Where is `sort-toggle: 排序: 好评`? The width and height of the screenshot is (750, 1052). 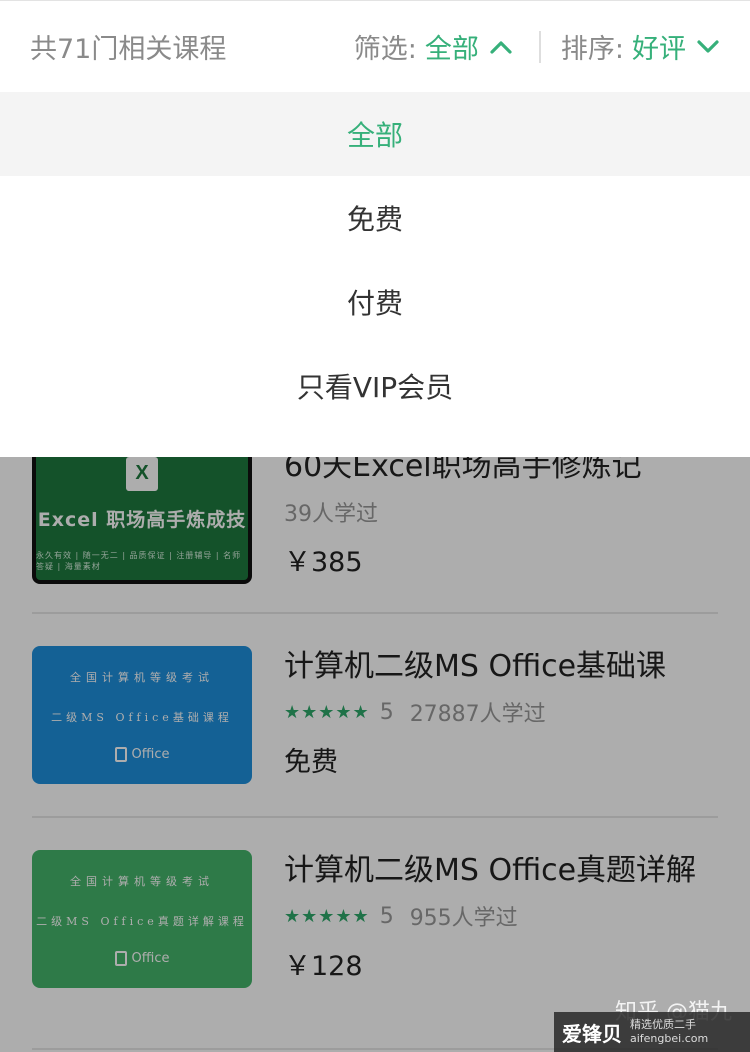 sort-toggle: 排序: 好评 is located at coordinates (640, 46).